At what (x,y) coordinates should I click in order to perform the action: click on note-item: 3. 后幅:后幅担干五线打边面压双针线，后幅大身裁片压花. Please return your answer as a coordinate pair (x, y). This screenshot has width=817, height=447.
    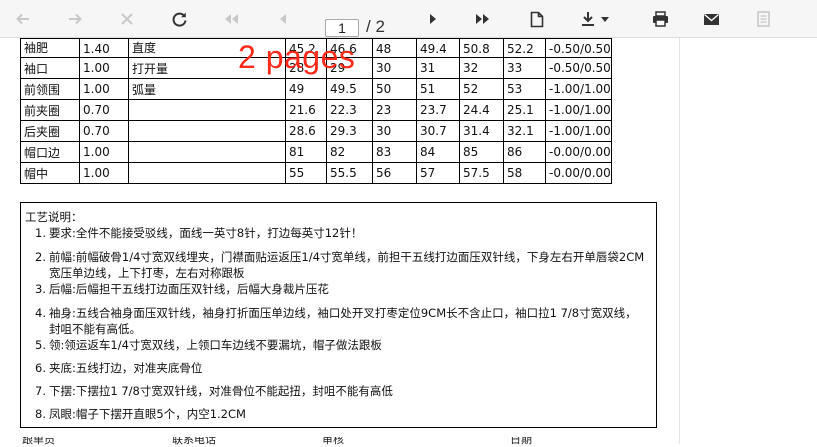
    Looking at the image, I should click on (341, 289).